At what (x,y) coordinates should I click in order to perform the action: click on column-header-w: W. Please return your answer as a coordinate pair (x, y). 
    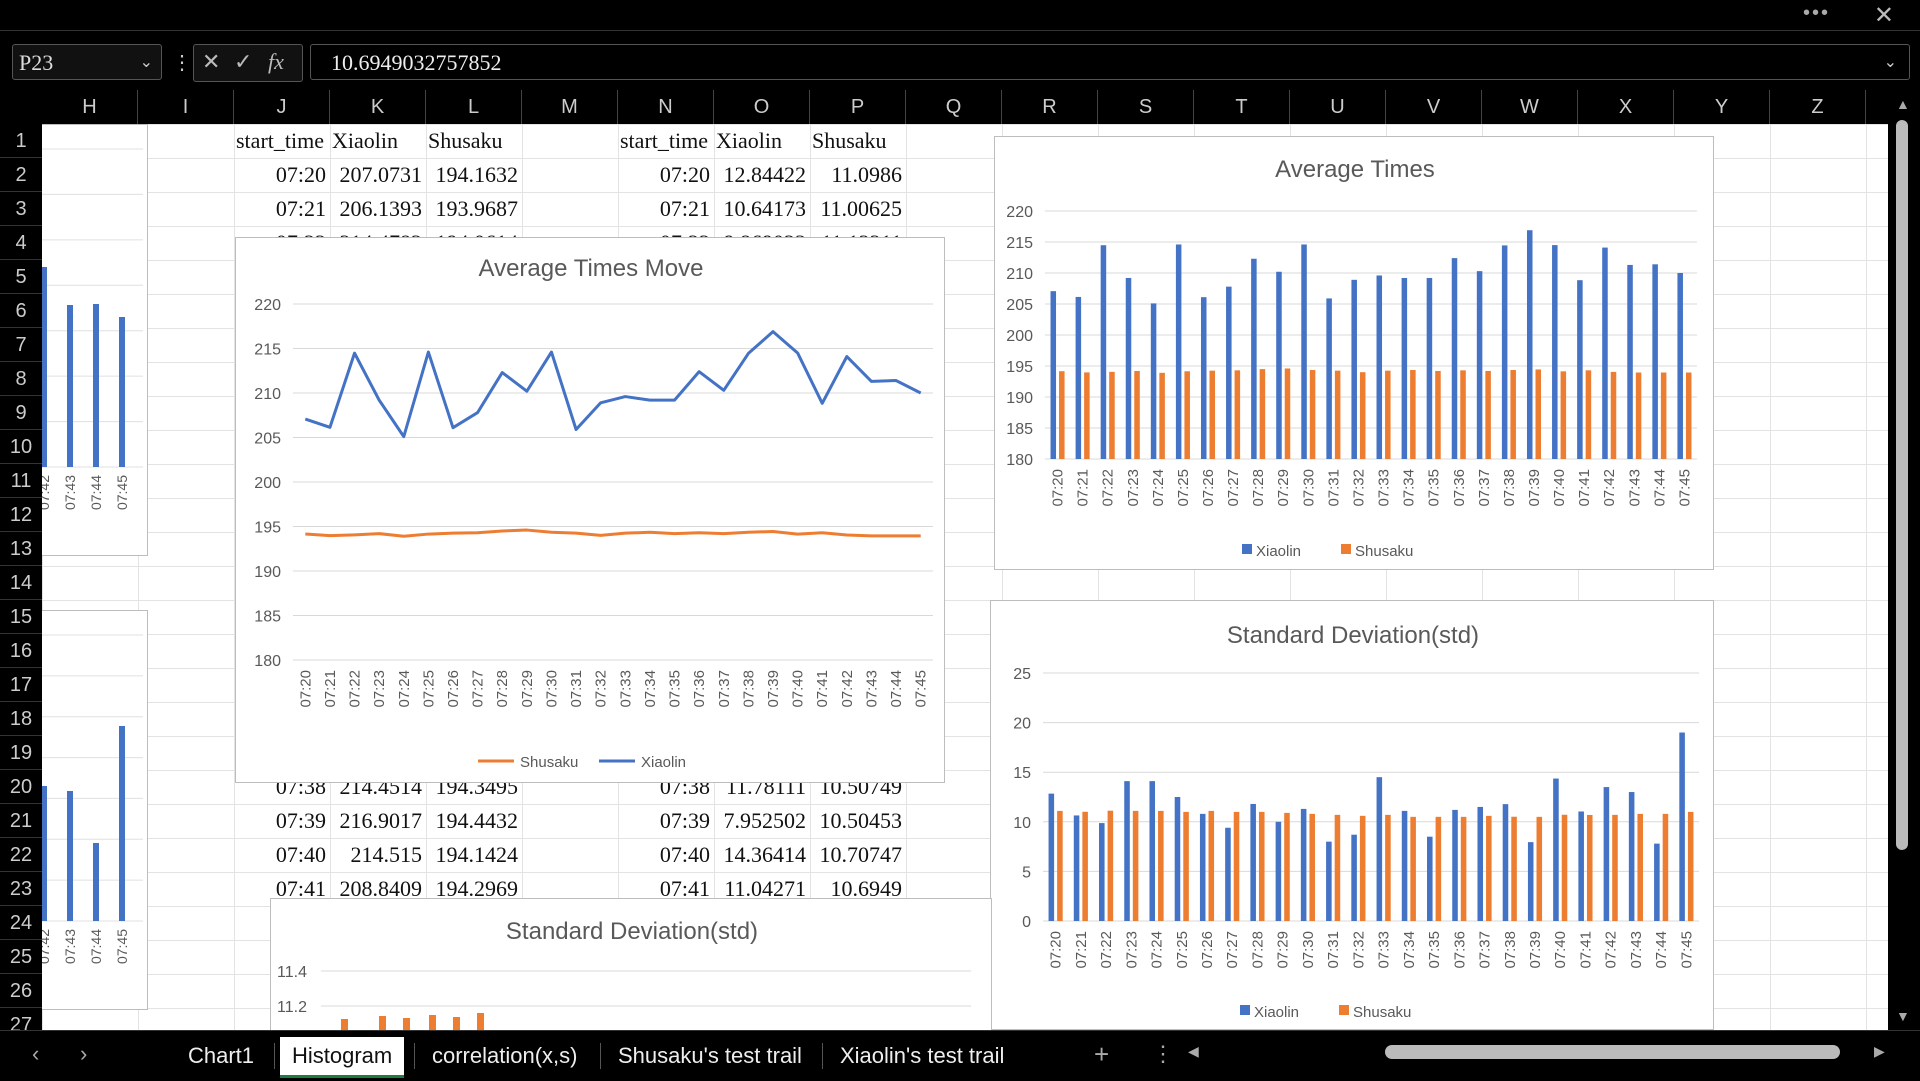
    Looking at the image, I should click on (1530, 107).